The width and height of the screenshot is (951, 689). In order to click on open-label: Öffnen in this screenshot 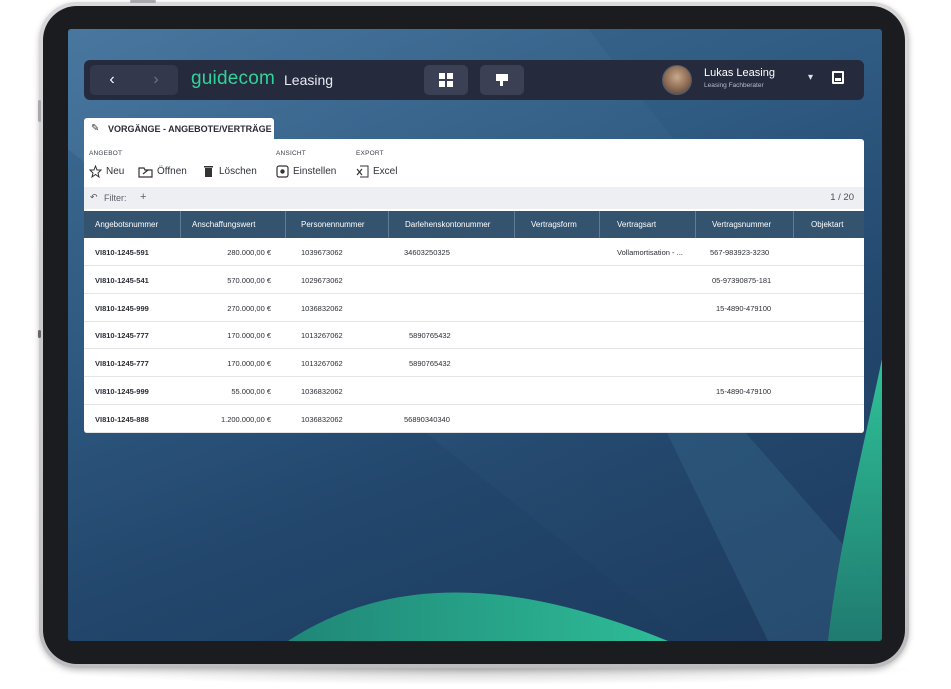, I will do `click(172, 171)`.